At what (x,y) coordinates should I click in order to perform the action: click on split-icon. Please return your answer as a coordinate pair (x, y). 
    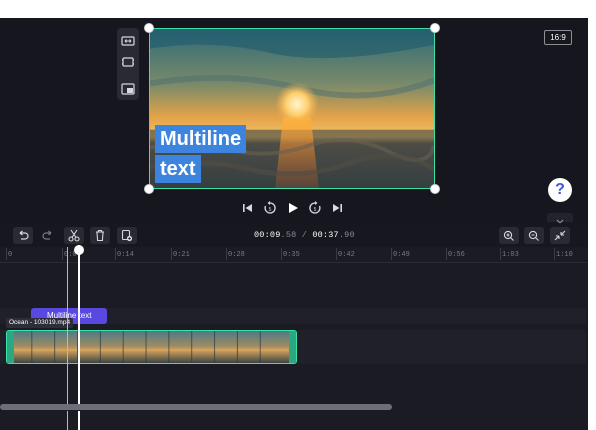
    Looking at the image, I should click on (74, 235).